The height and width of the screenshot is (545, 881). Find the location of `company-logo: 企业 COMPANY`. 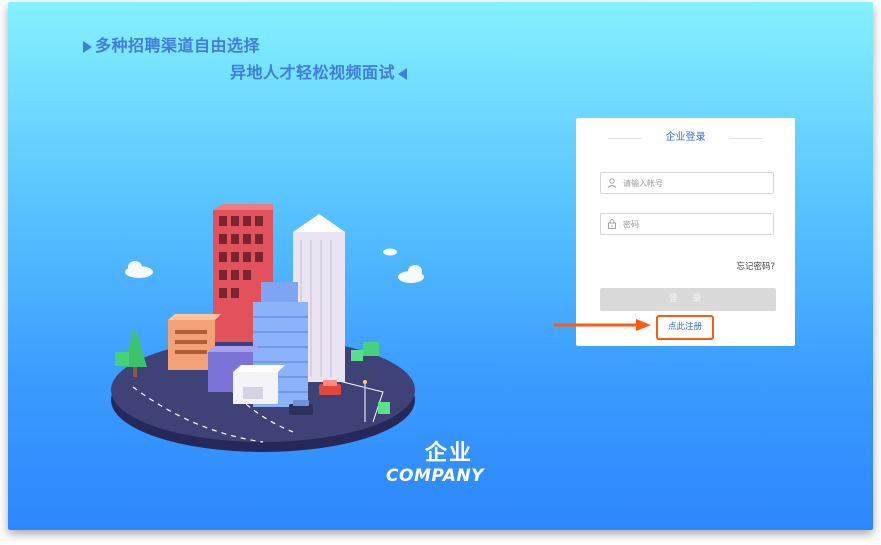

company-logo: 企业 COMPANY is located at coordinates (435, 464).